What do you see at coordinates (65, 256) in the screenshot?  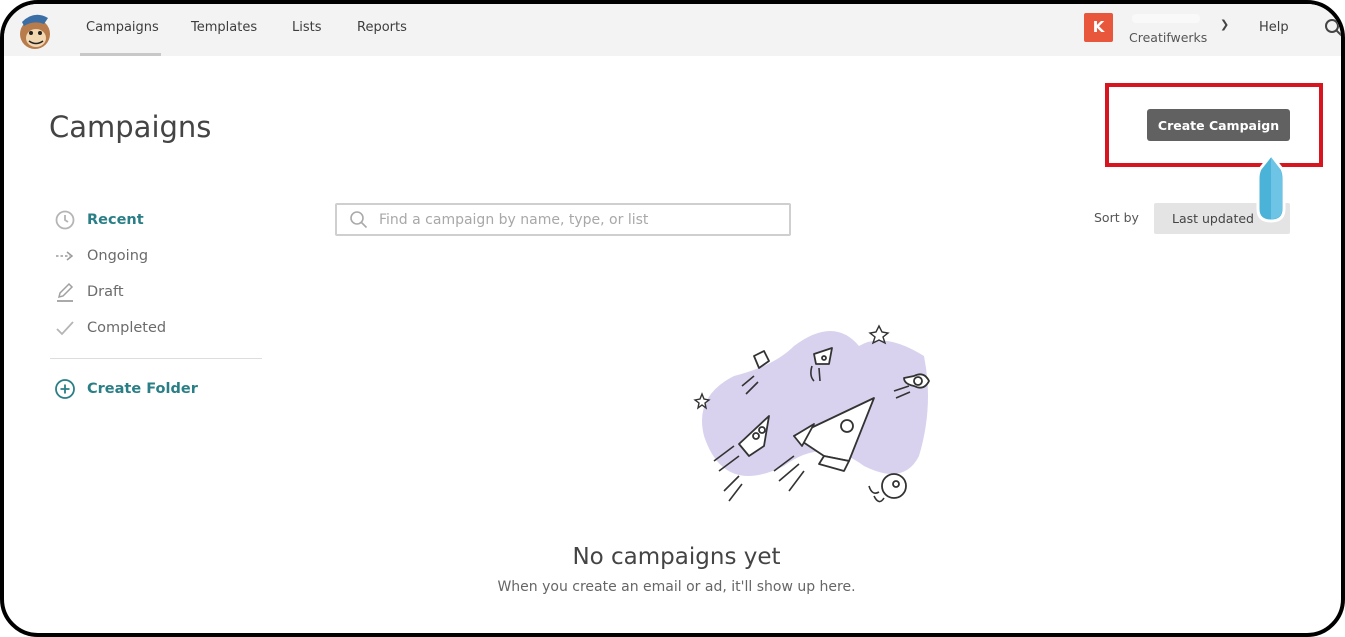 I see `dashed-arrow-icon` at bounding box center [65, 256].